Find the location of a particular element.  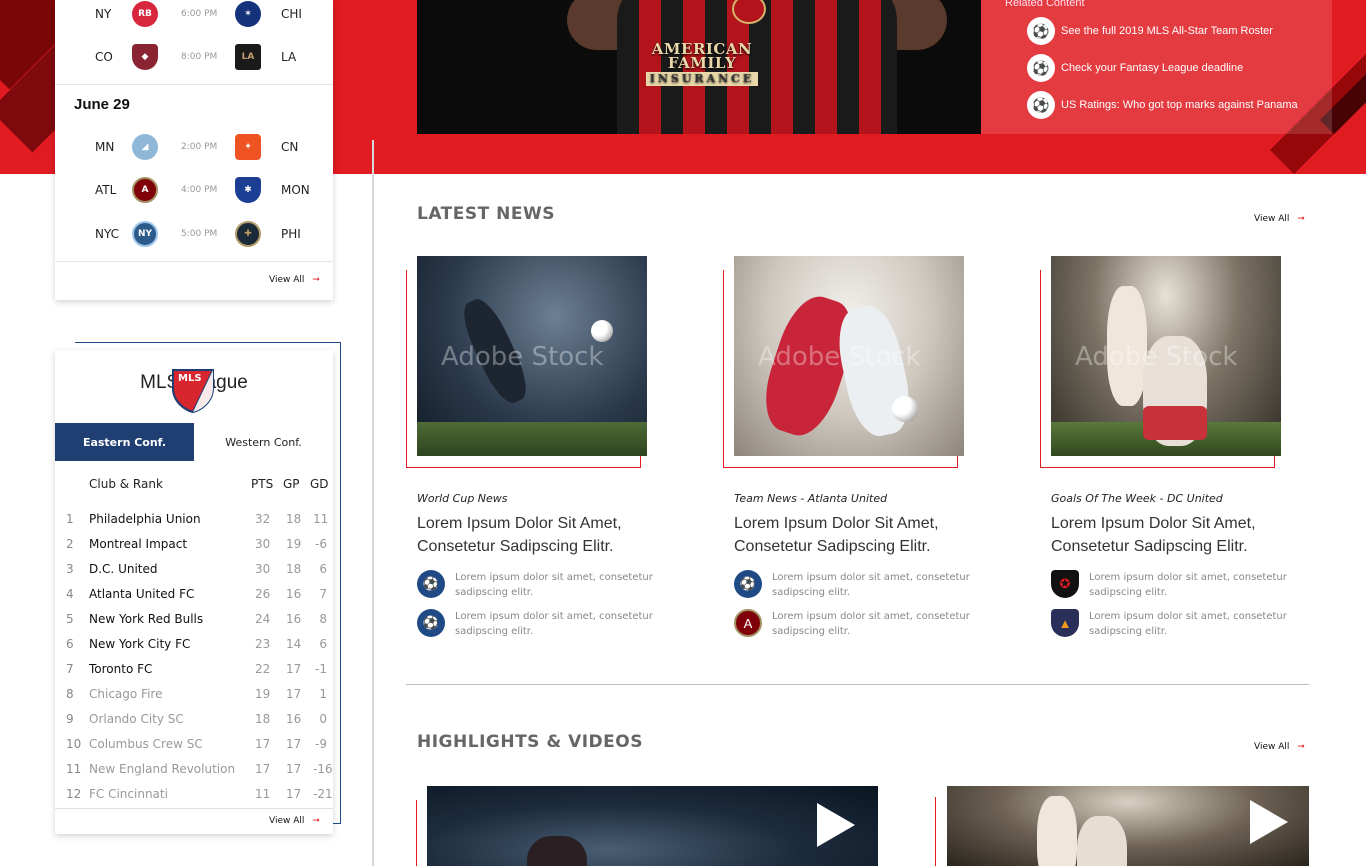

standings-row: 2 Montreal Impact 30 19 -6 is located at coordinates (194, 544).